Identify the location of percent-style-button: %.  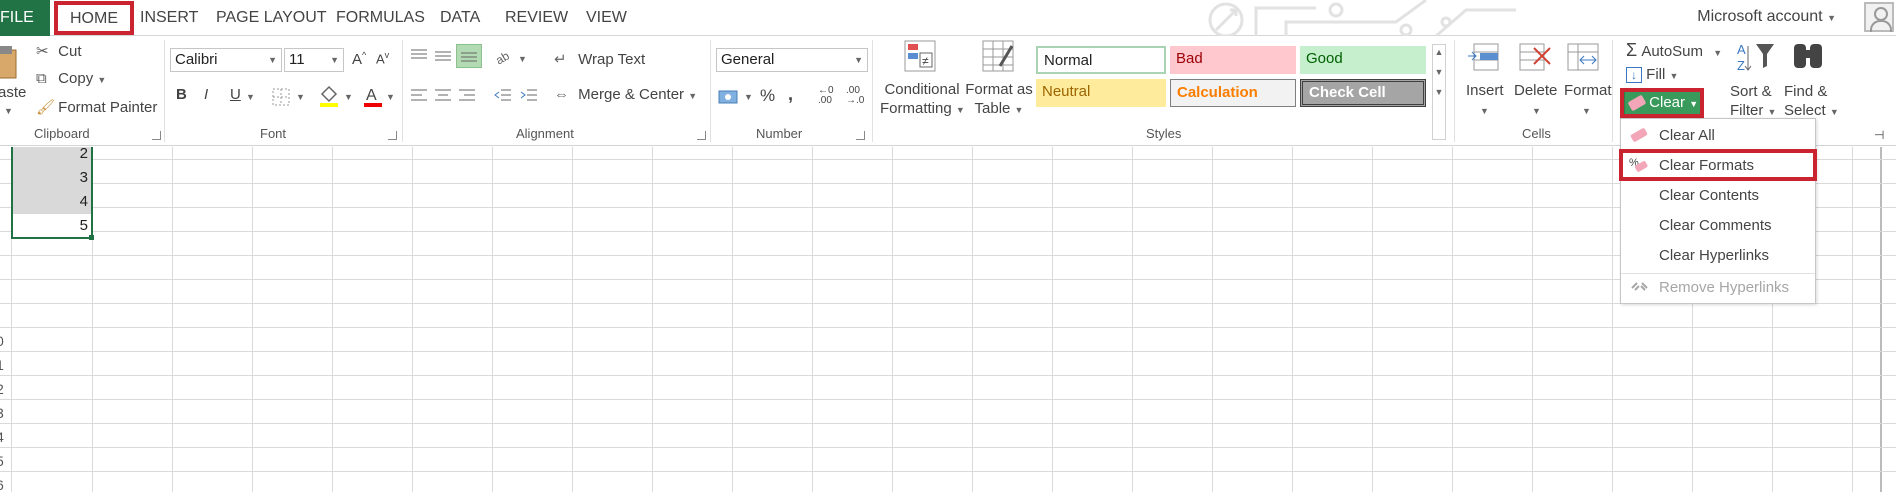
(767, 96).